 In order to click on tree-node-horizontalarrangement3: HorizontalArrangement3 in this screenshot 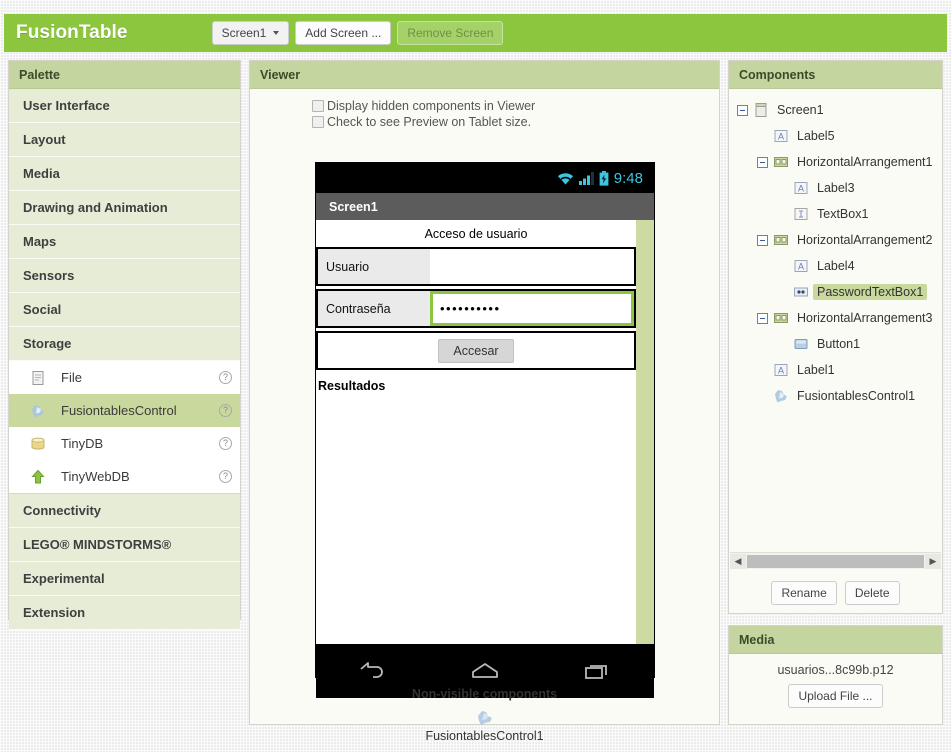, I will do `click(835, 318)`.